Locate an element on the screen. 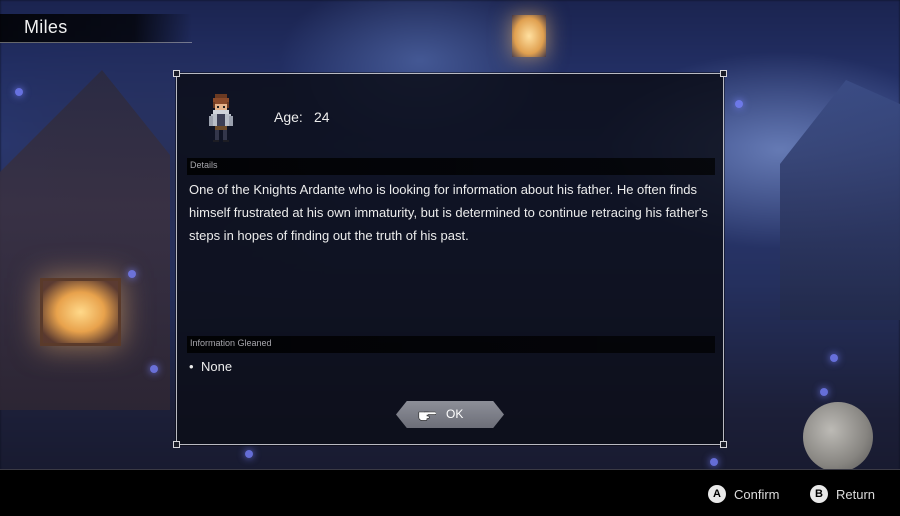 This screenshot has width=900, height=516. information-item-text: None is located at coordinates (217, 366).